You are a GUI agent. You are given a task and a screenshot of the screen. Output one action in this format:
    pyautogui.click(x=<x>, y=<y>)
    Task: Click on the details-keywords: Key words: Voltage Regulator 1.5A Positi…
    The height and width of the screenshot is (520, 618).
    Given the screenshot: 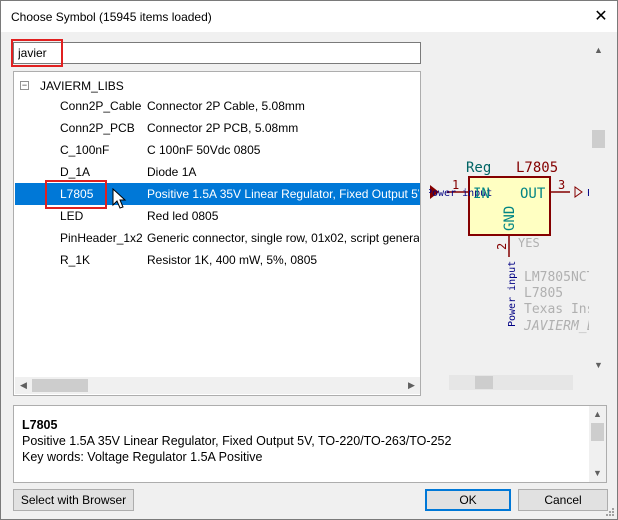 What is the action you would take?
    pyautogui.click(x=142, y=457)
    